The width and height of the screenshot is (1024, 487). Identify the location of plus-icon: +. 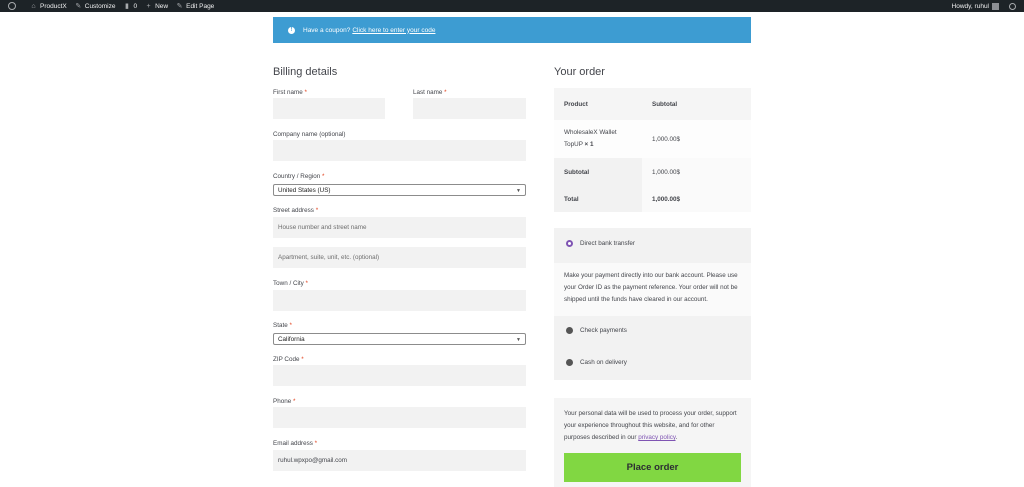
(148, 6).